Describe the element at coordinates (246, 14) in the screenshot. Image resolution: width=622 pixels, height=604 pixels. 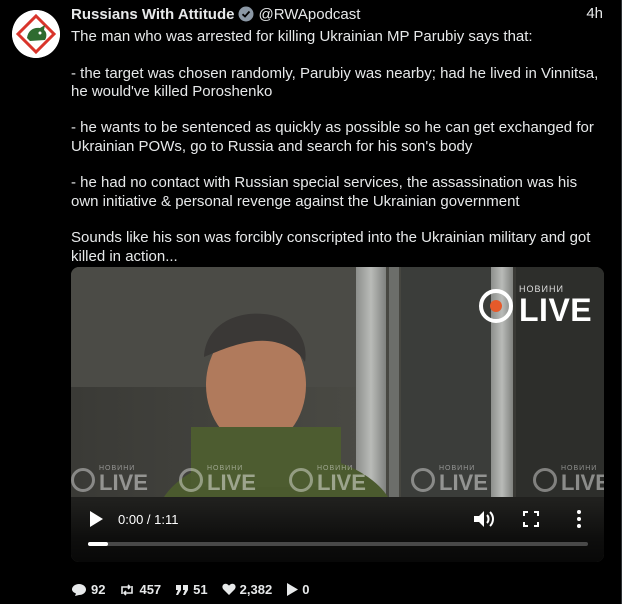
I see `verified-badge-icon` at that location.